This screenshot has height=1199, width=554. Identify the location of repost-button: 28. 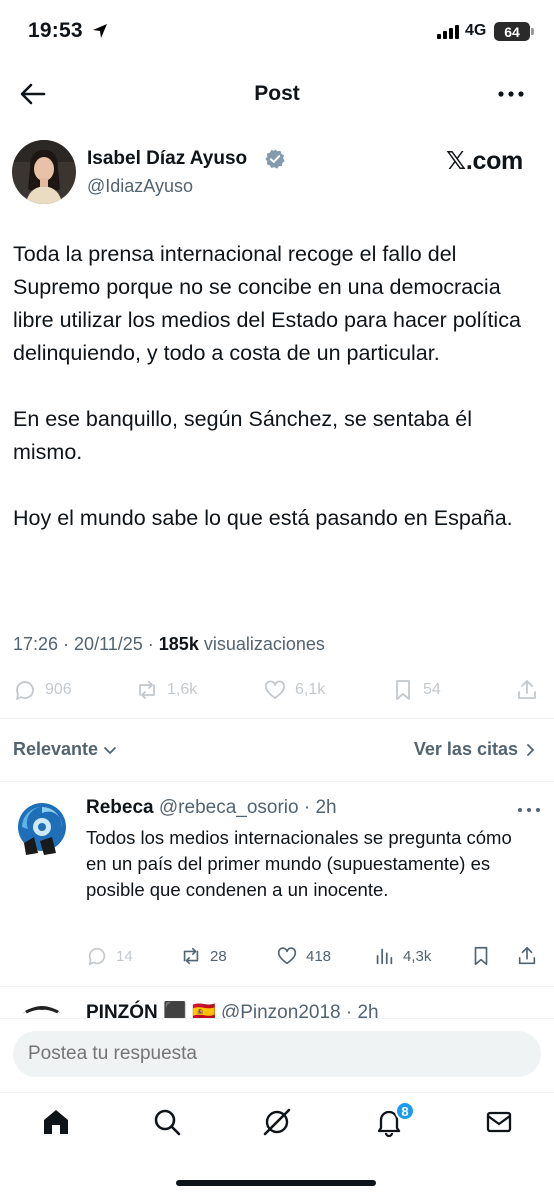
(203, 956).